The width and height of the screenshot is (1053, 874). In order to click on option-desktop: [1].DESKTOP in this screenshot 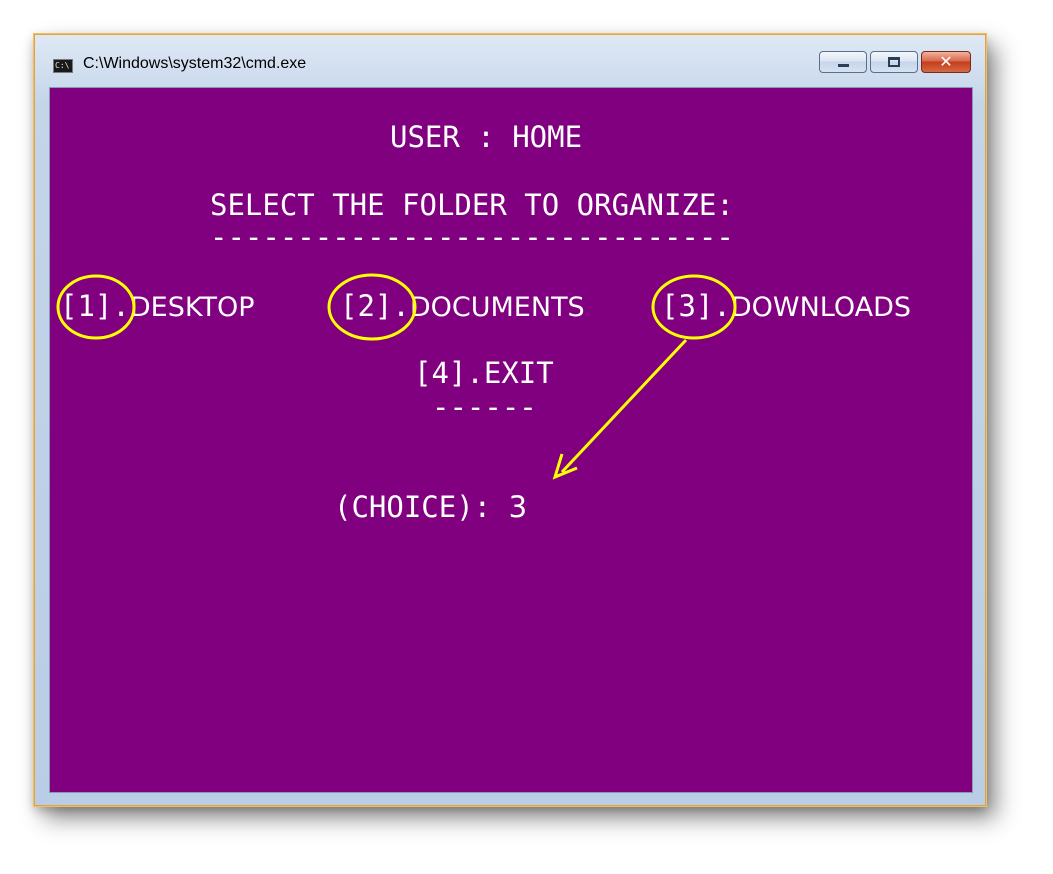, I will do `click(157, 307)`.